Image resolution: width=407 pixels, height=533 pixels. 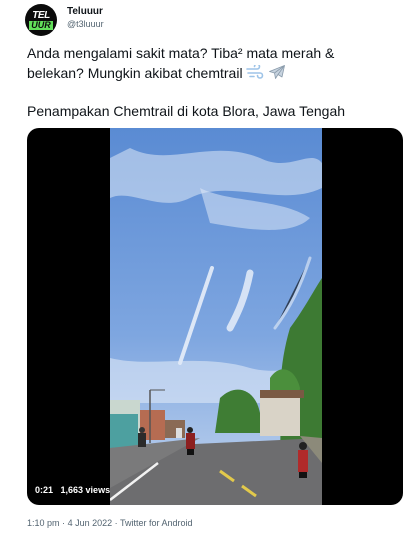 I want to click on video-overlay: 0:21 1,663 views, so click(x=72, y=490).